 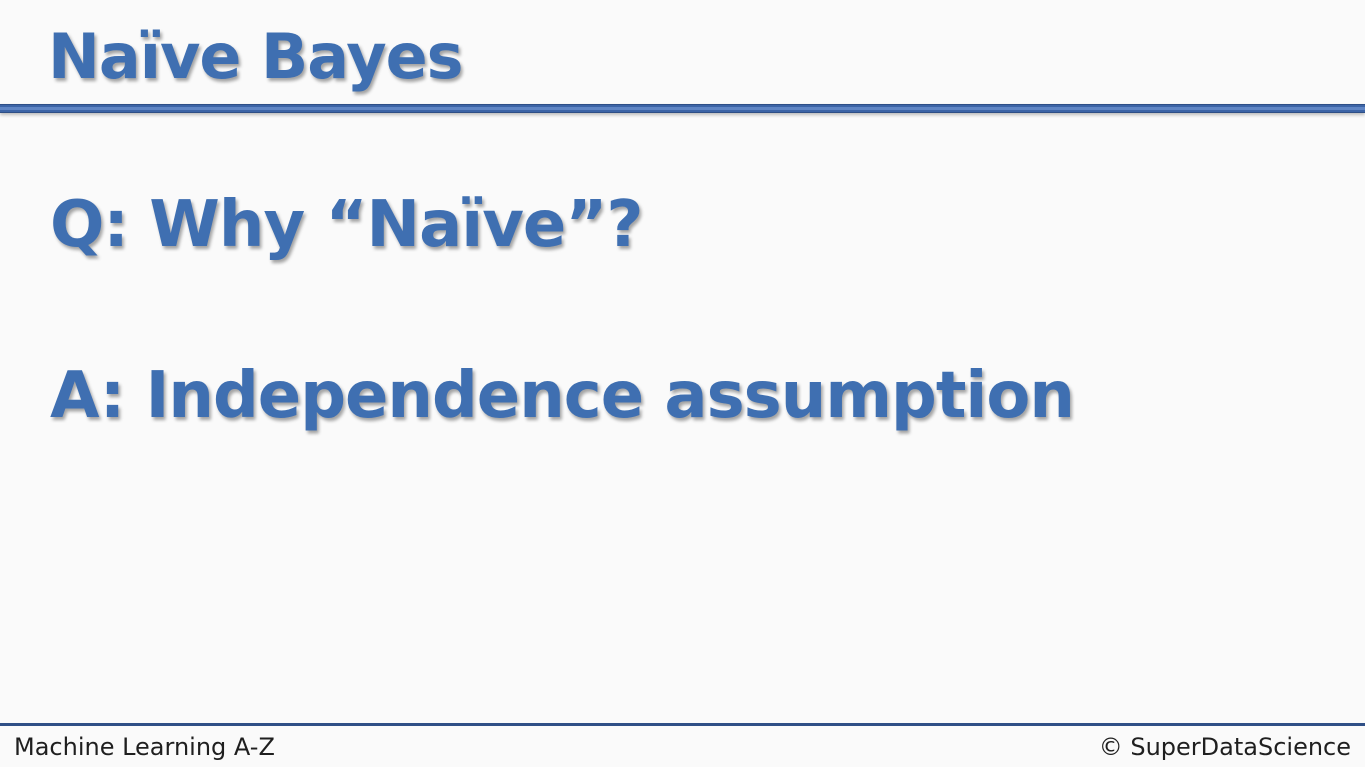 I want to click on answer-text: A: Independence assumption, so click(x=562, y=396).